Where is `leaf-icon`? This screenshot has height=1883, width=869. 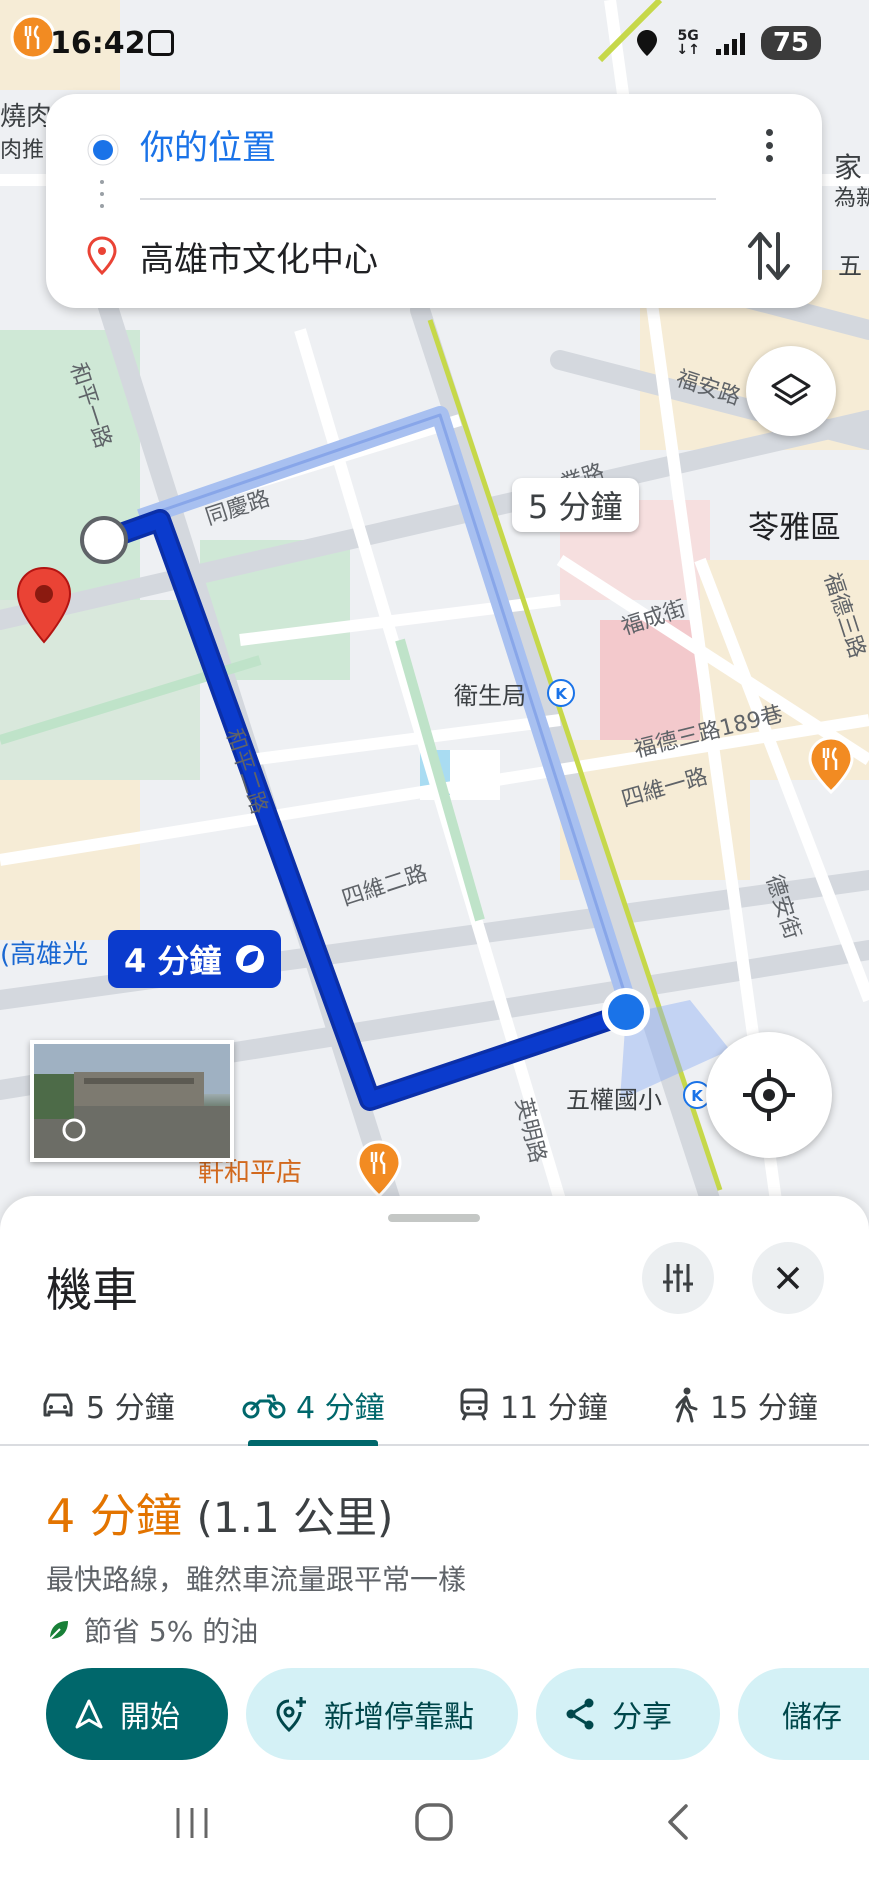 leaf-icon is located at coordinates (58, 1630).